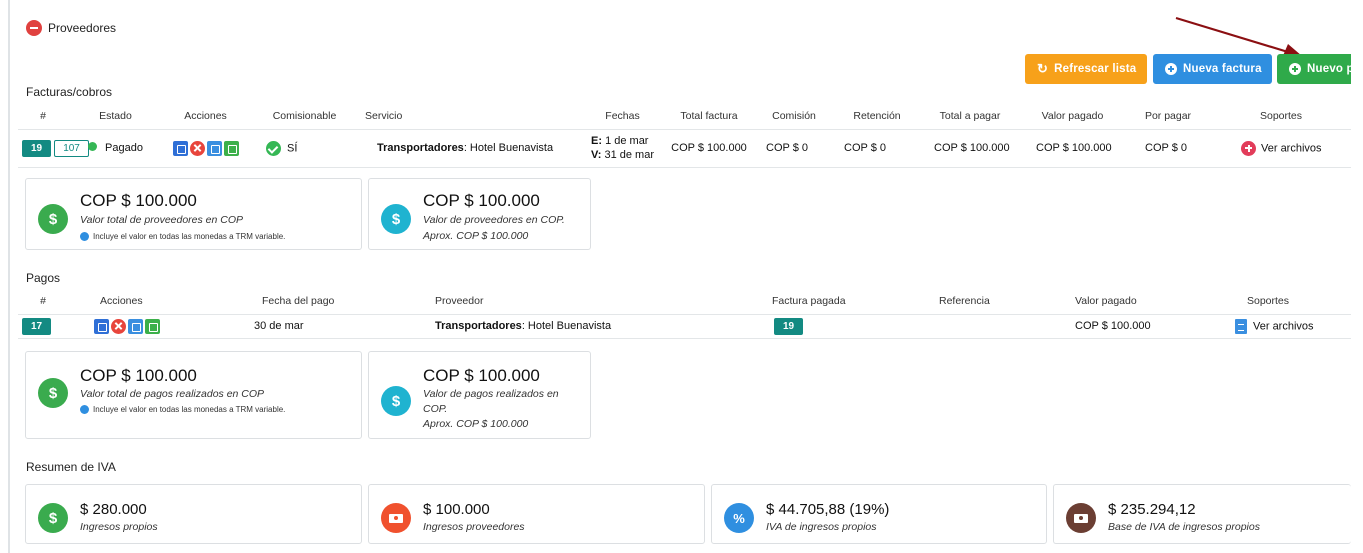 The image size is (1363, 553). I want to click on col-number: #, so click(43, 116).